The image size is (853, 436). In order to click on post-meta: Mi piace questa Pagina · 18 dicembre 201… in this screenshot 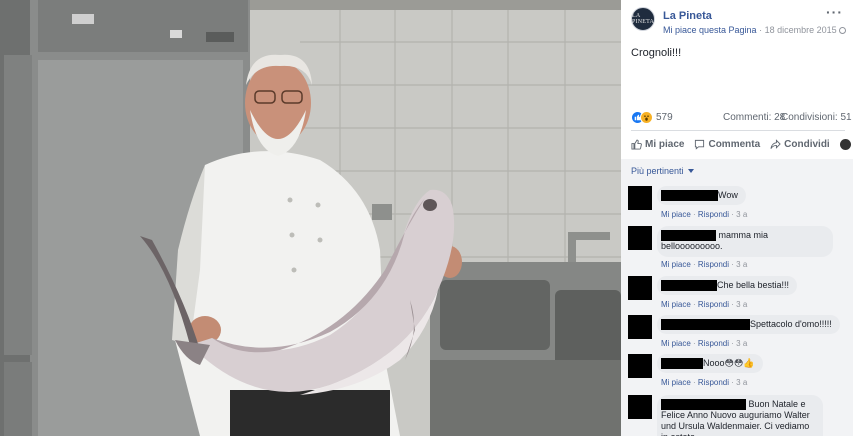, I will do `click(754, 30)`.